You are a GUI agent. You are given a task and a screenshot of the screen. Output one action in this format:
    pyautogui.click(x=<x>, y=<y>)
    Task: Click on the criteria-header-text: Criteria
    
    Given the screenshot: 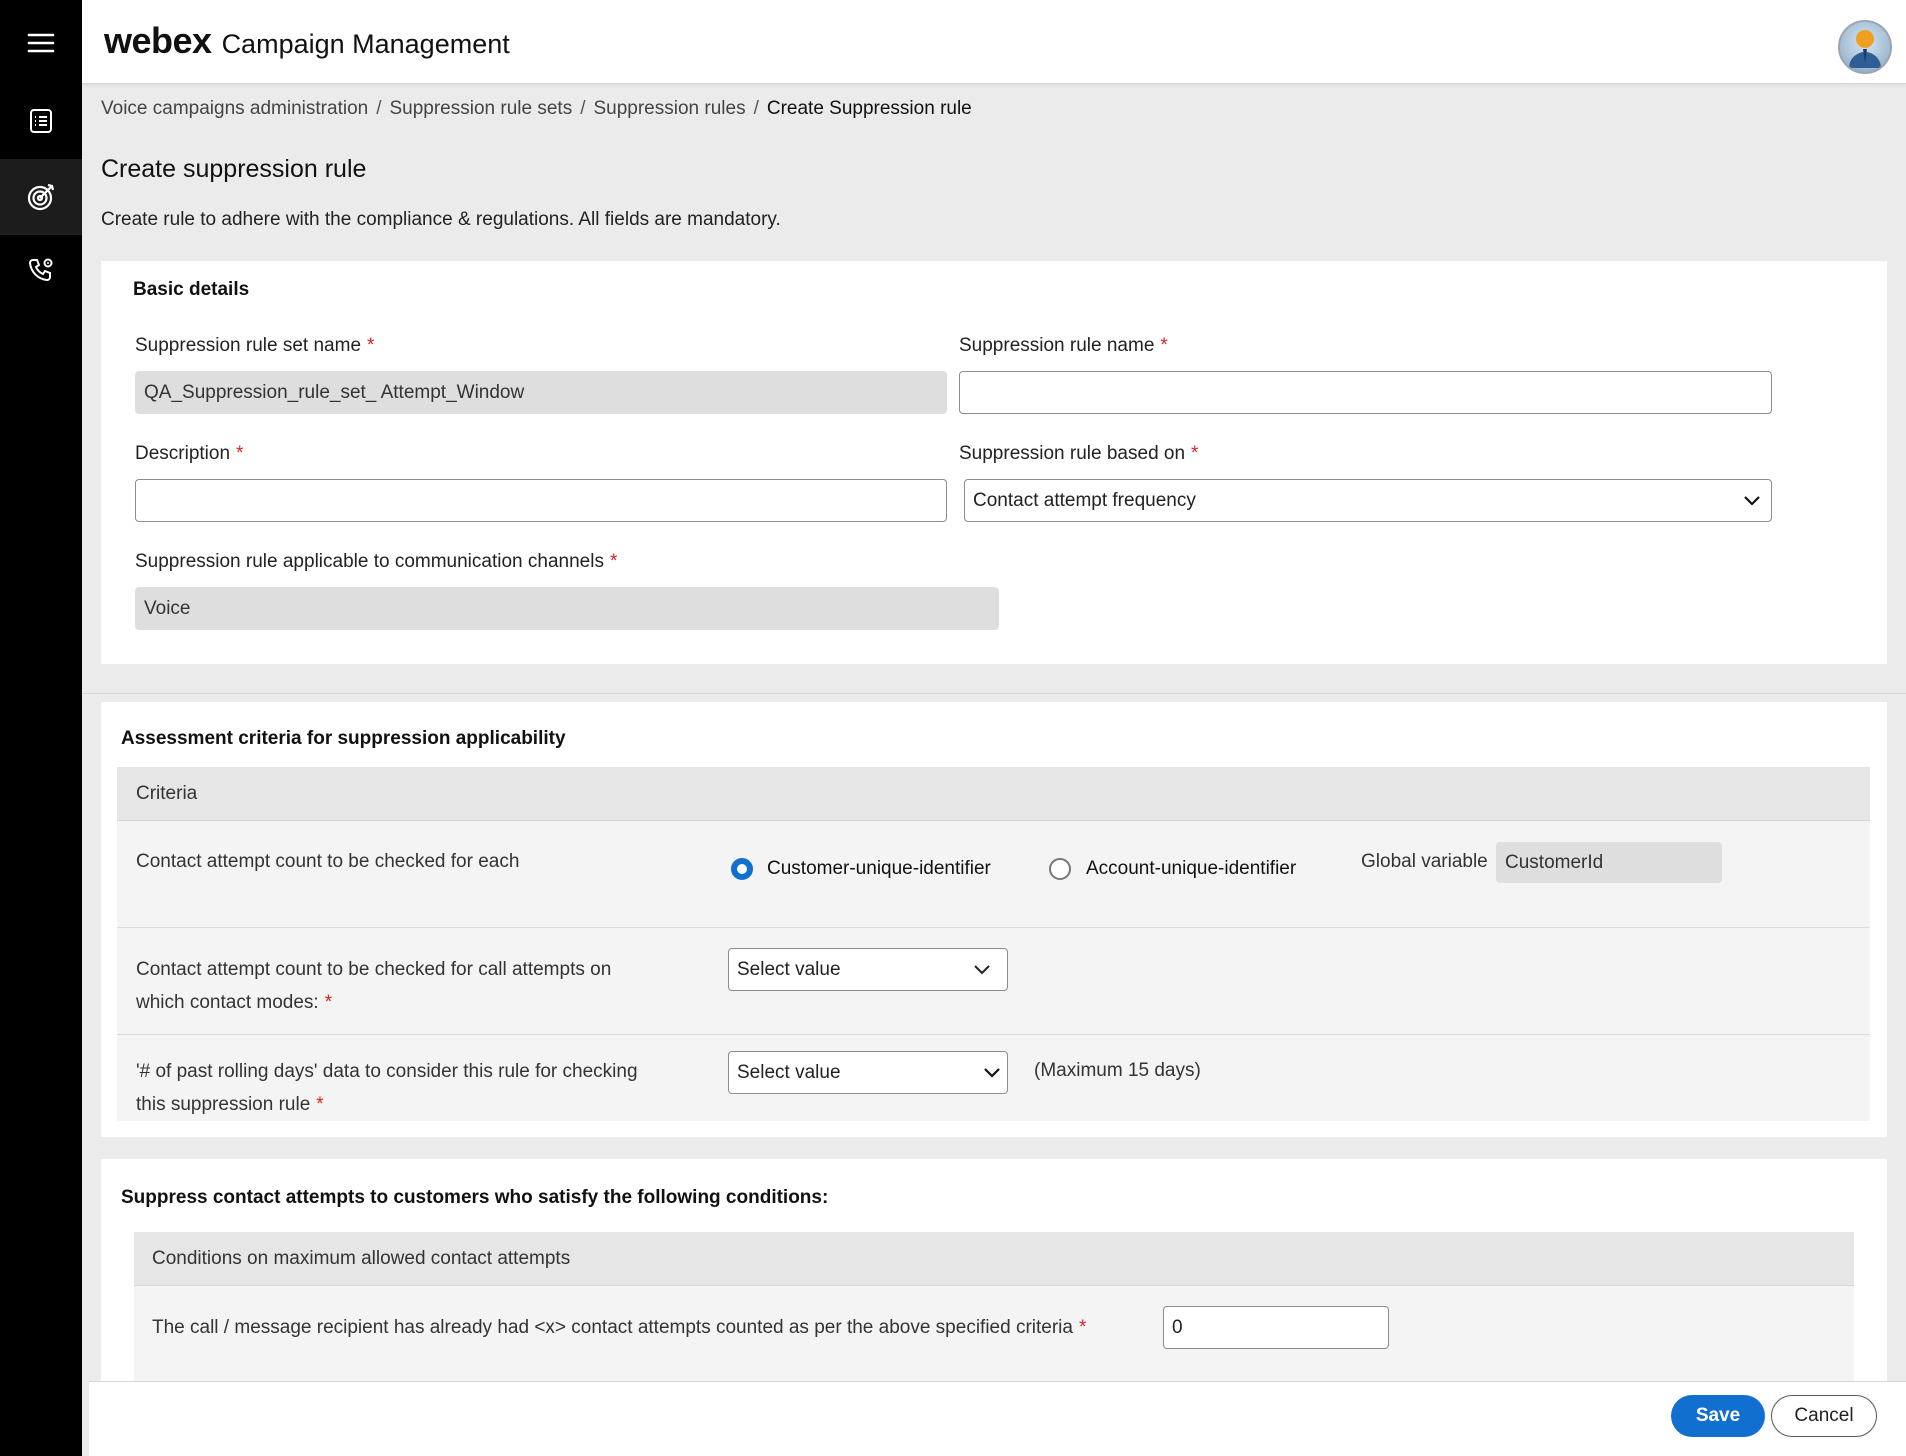 What is the action you would take?
    pyautogui.click(x=167, y=793)
    